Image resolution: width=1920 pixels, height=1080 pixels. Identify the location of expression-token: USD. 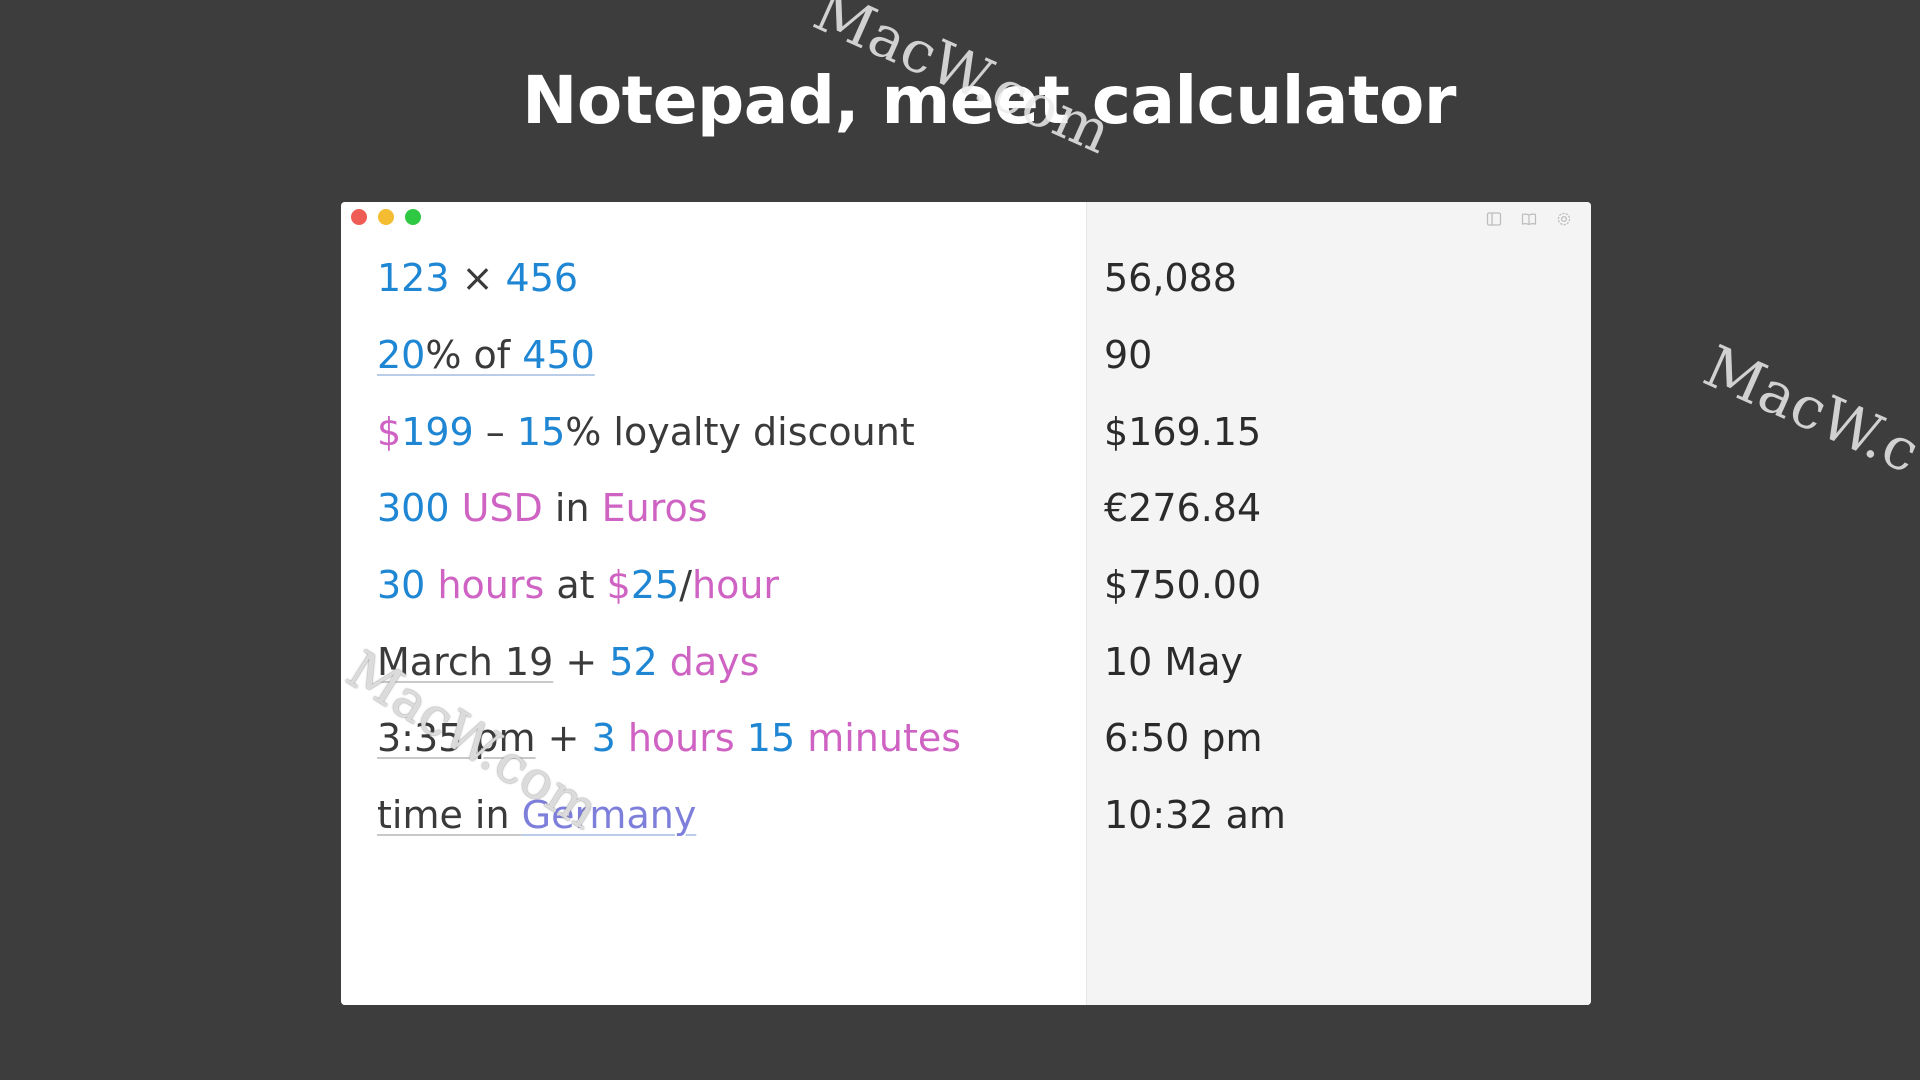
(502, 508).